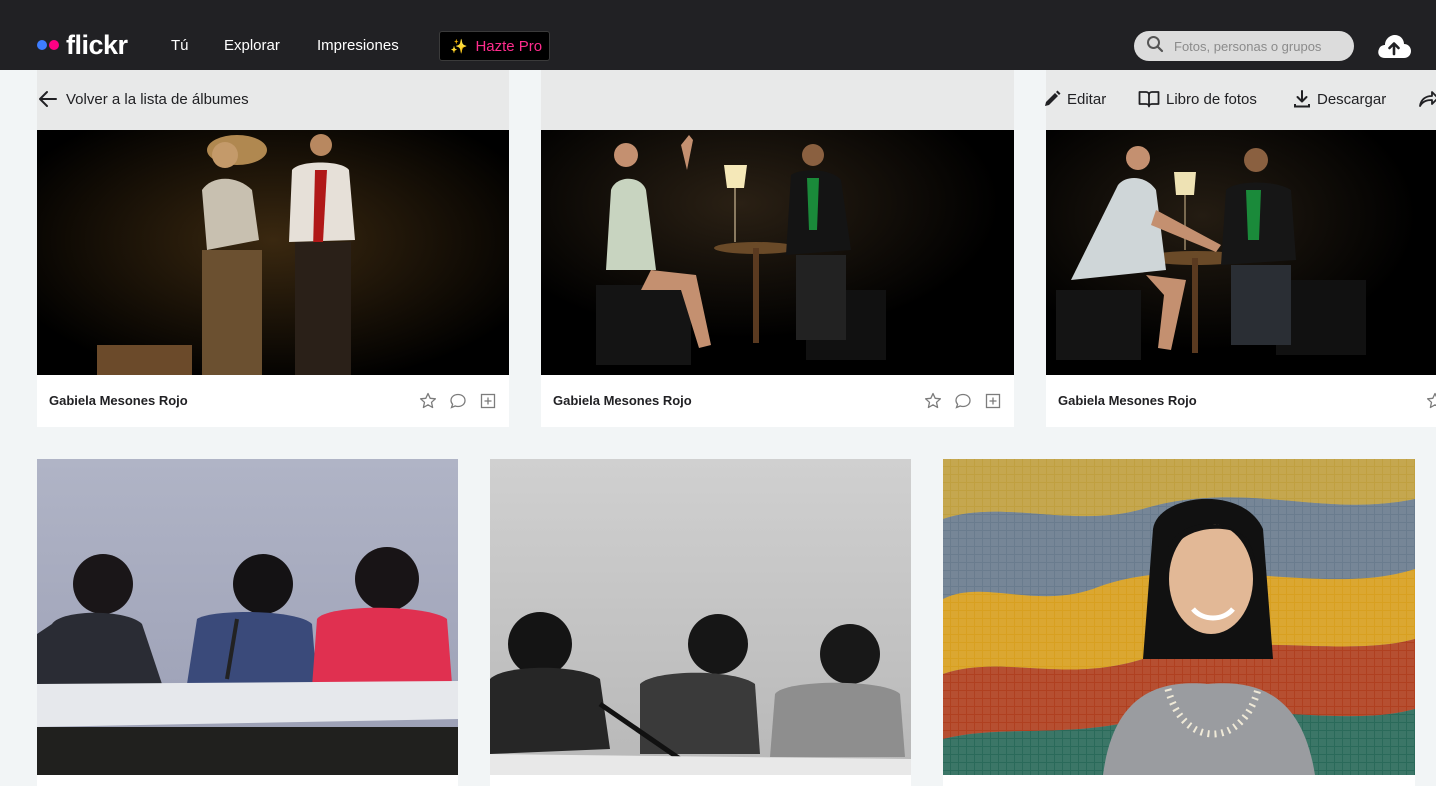 Image resolution: width=1436 pixels, height=786 pixels. I want to click on nav-link-impresiones: Impresiones, so click(358, 45).